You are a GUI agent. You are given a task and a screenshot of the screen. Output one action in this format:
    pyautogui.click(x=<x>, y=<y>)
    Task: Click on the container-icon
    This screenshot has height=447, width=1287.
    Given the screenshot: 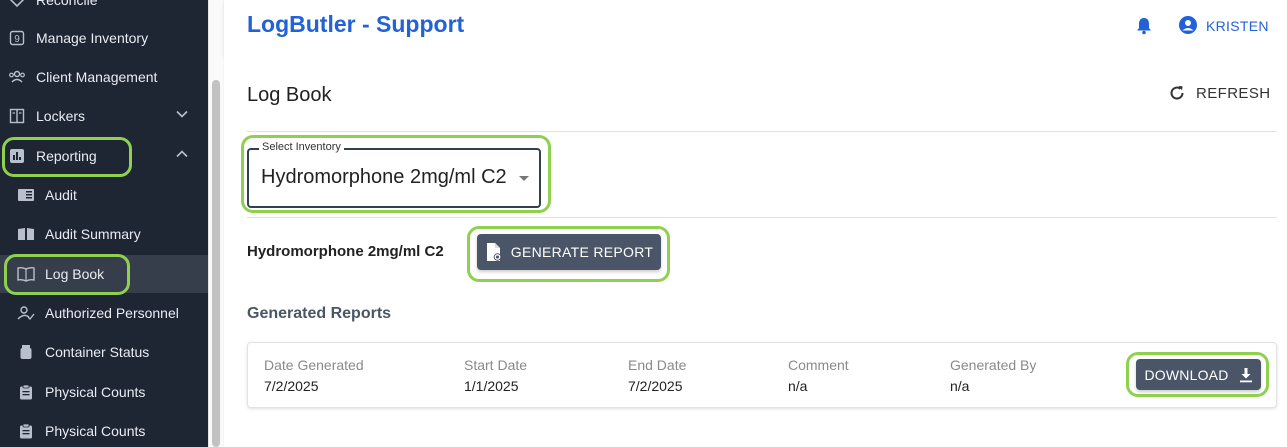 What is the action you would take?
    pyautogui.click(x=26, y=352)
    